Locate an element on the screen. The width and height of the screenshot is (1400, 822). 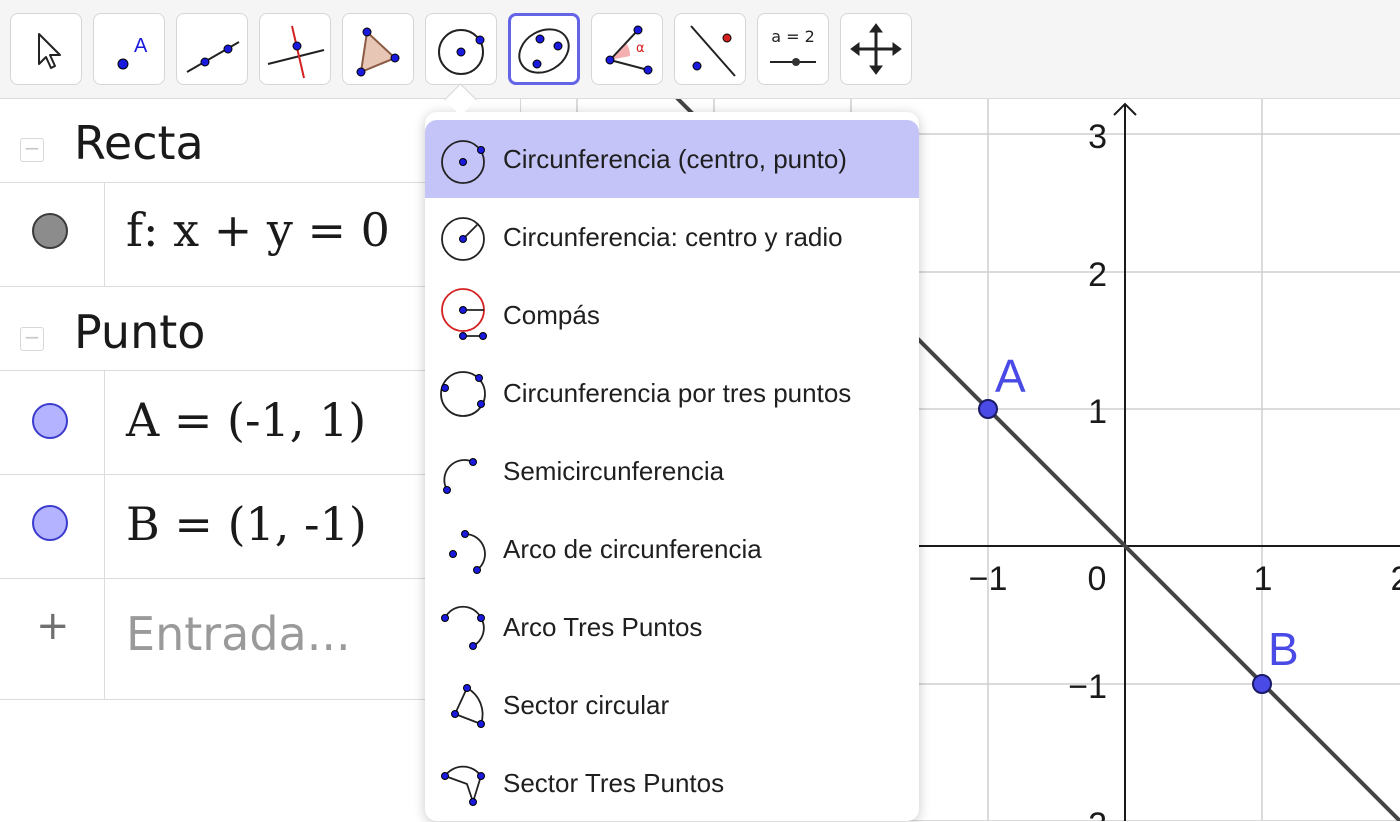
perpendicular-line-tool is located at coordinates (295, 49).